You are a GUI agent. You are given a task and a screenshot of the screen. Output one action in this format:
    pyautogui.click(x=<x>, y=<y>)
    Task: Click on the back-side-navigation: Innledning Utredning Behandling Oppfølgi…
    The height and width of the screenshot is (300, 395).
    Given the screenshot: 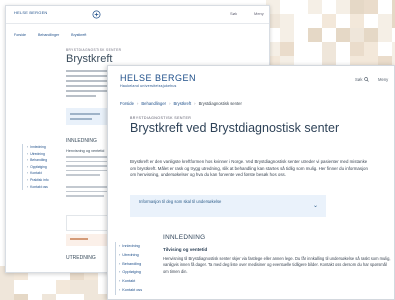 What is the action you would take?
    pyautogui.click(x=35, y=167)
    